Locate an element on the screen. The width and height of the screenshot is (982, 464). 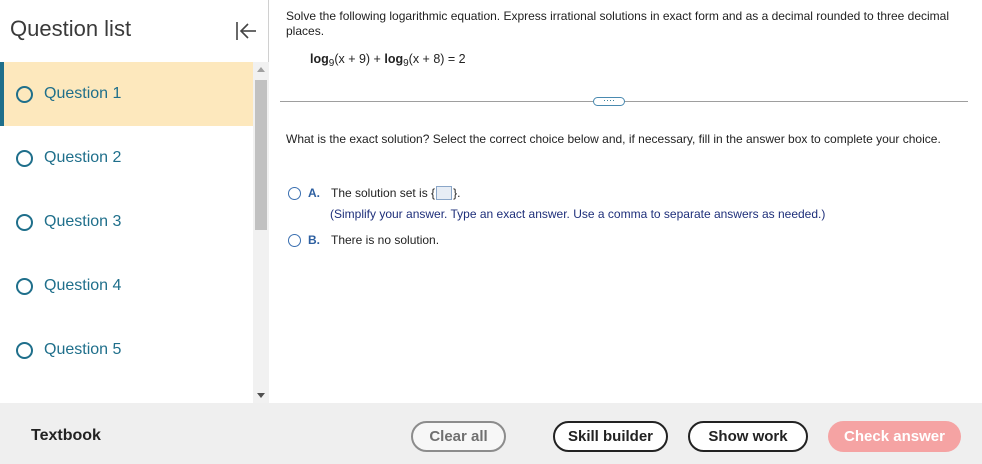
choice-letter: B. is located at coordinates (314, 240).